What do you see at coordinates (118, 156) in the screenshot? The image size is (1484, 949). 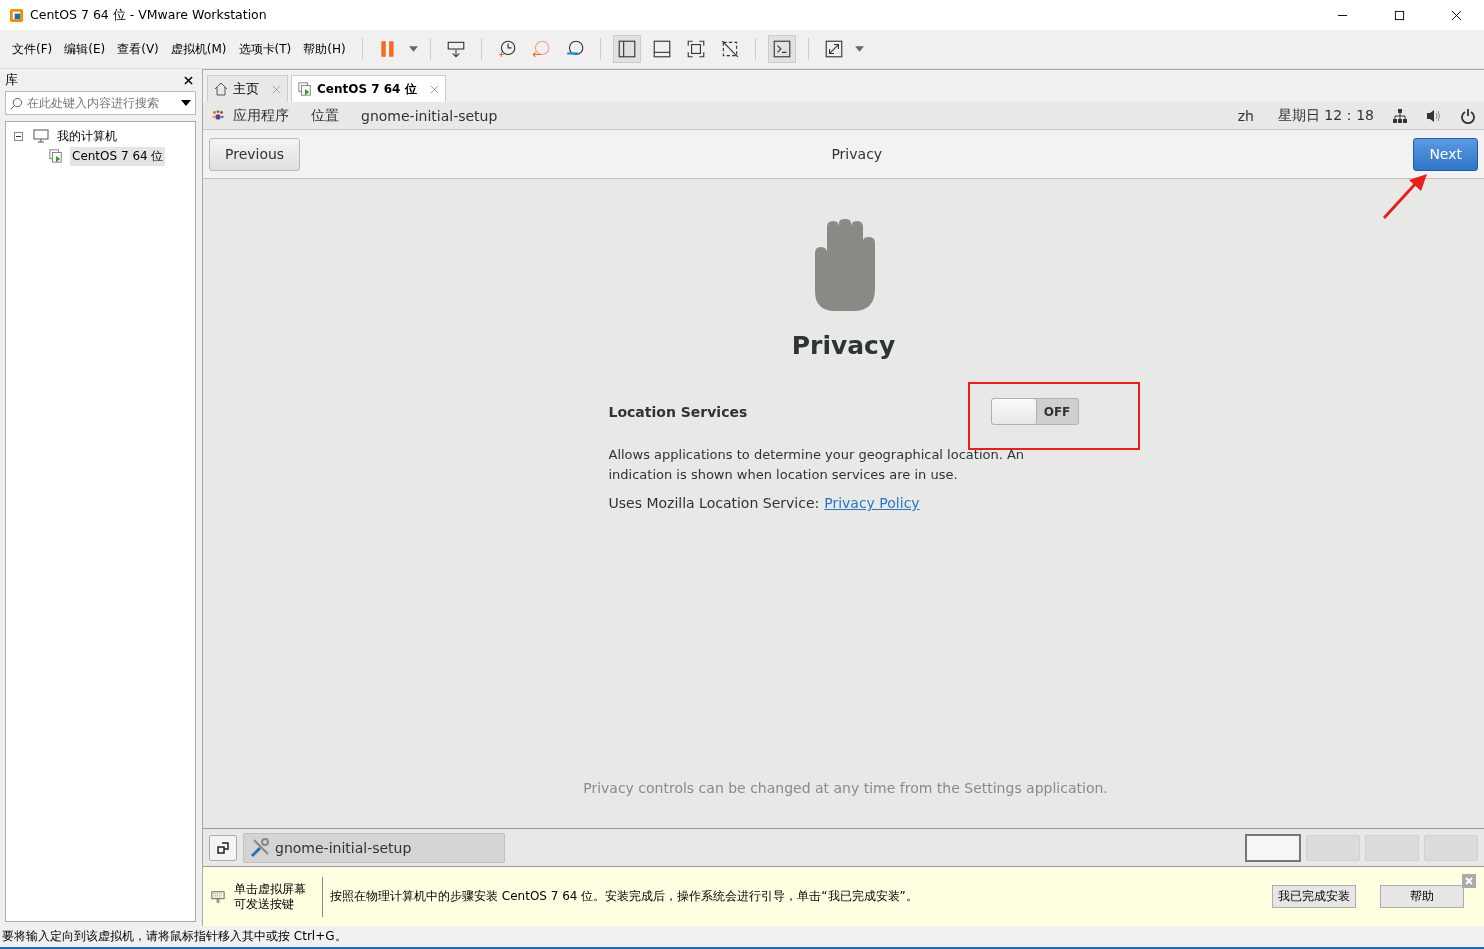 I see `tree-item: CentOS 7 64 位` at bounding box center [118, 156].